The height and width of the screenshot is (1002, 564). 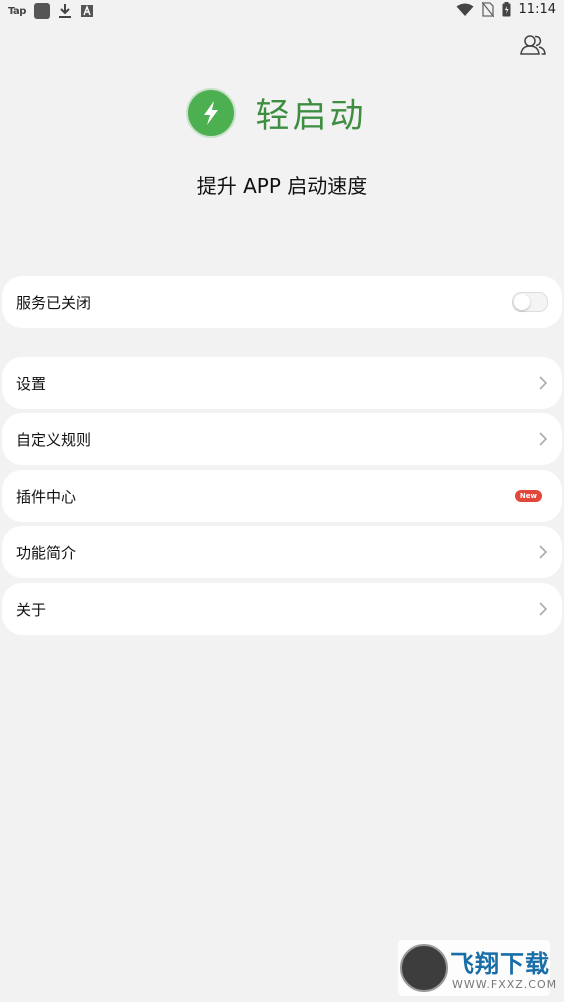 What do you see at coordinates (528, 496) in the screenshot?
I see `new-badge: New` at bounding box center [528, 496].